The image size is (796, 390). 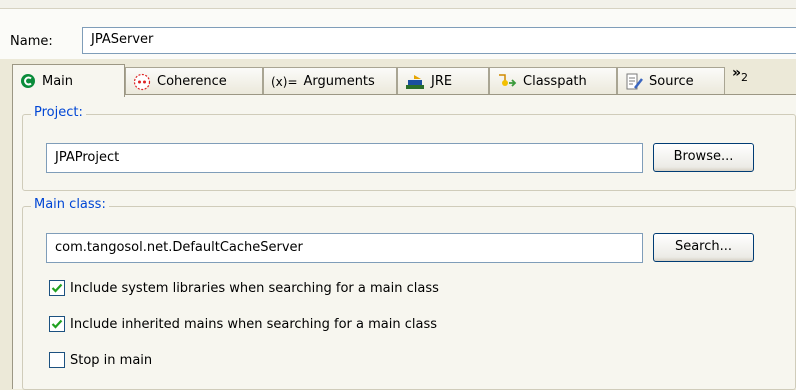 What do you see at coordinates (398, 4) in the screenshot?
I see `top-edge` at bounding box center [398, 4].